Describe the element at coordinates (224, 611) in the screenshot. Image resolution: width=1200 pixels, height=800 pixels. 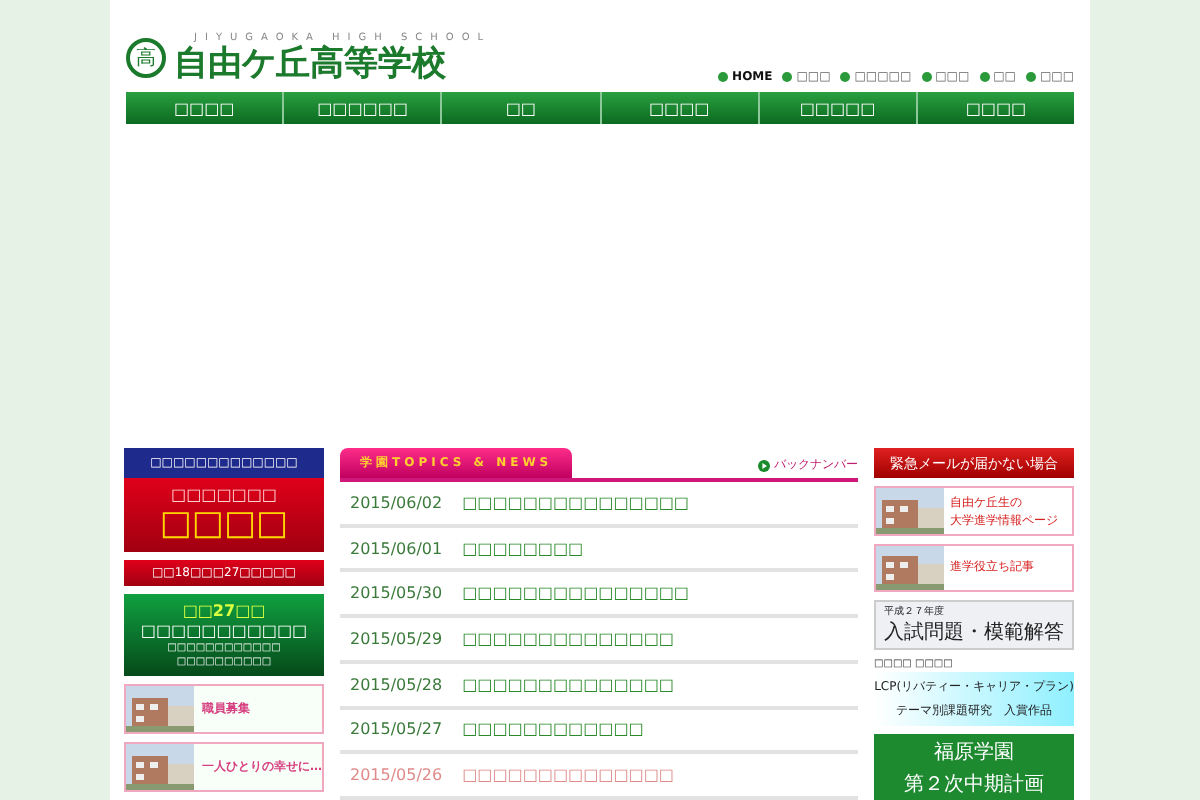
I see `banner-heading: □□27□□` at that location.